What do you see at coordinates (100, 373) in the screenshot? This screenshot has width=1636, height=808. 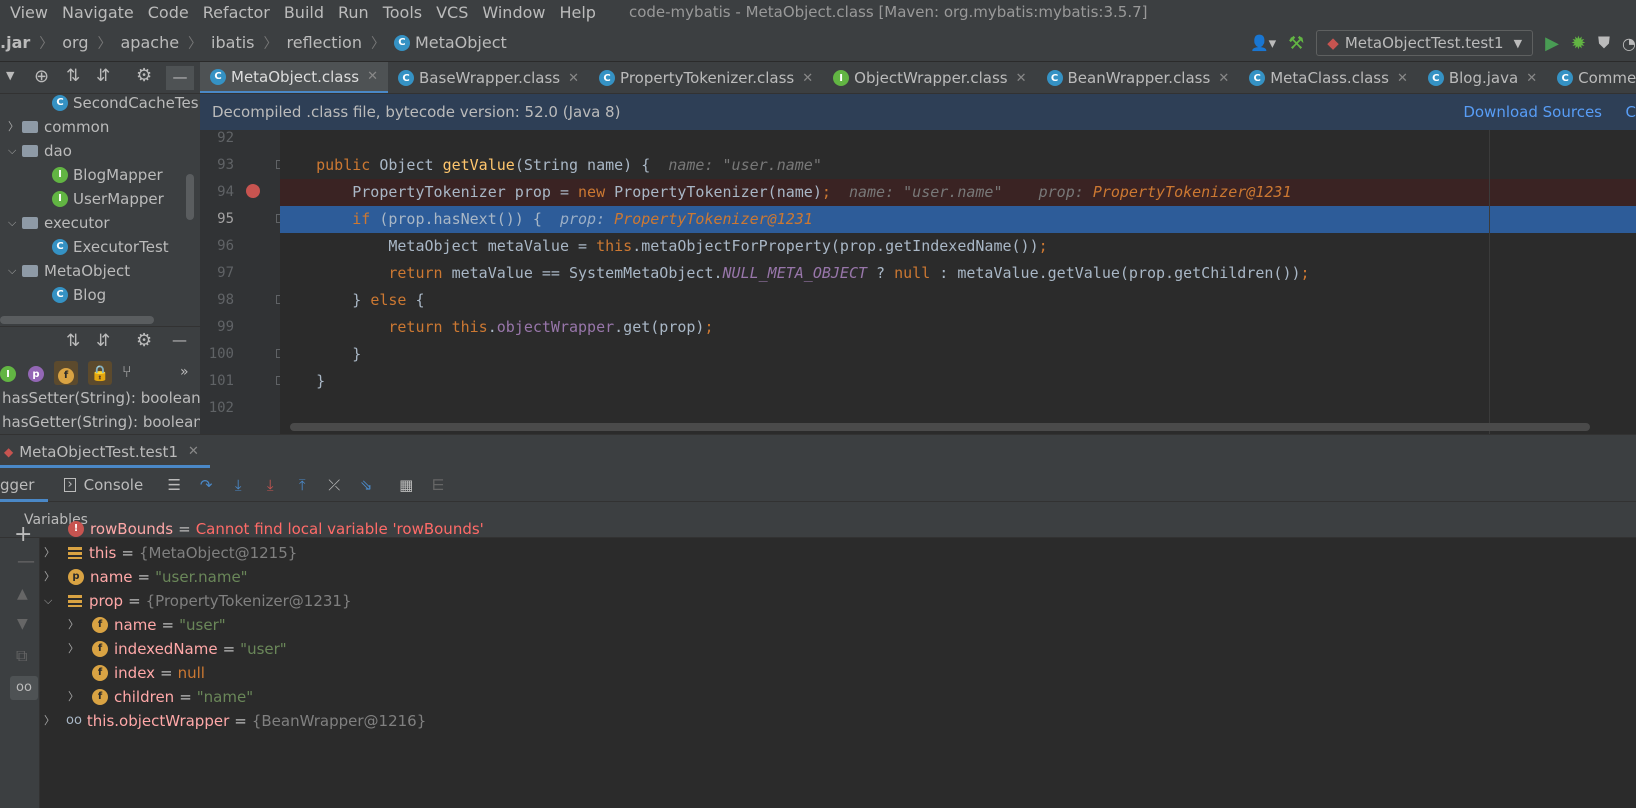 I see `lock-icon: 🔒` at bounding box center [100, 373].